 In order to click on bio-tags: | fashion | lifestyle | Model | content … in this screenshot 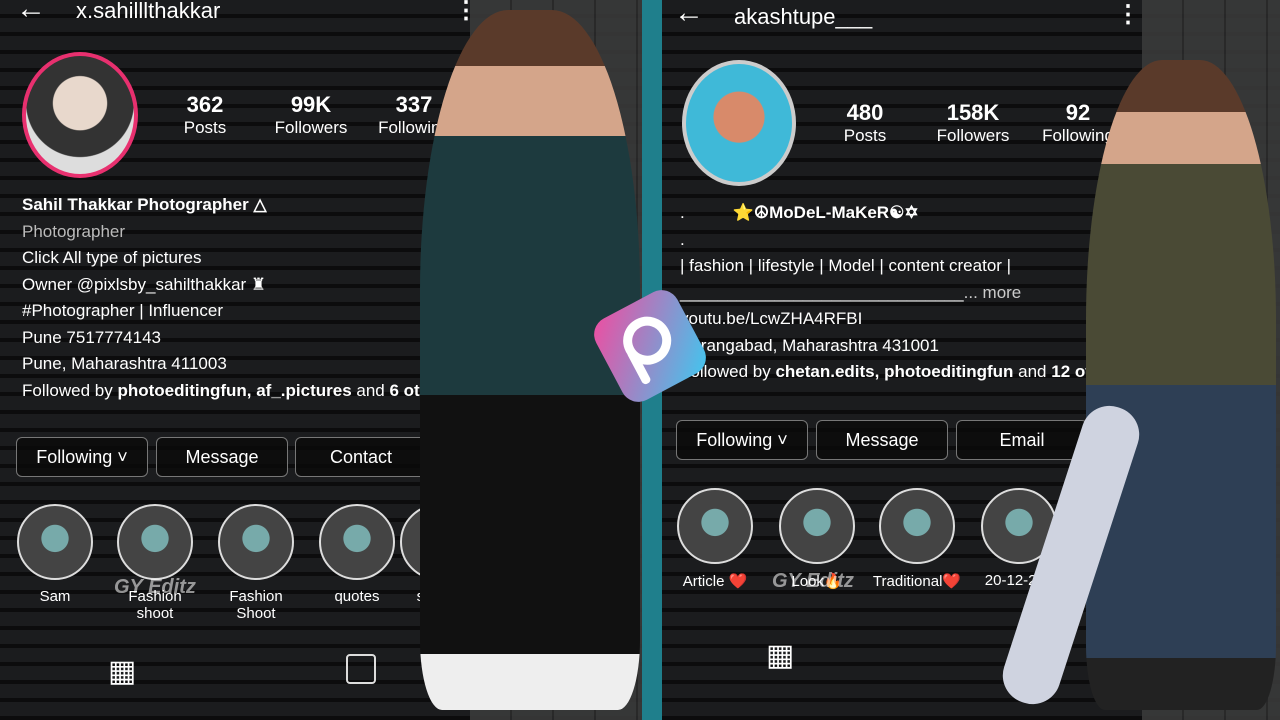, I will do `click(846, 265)`.